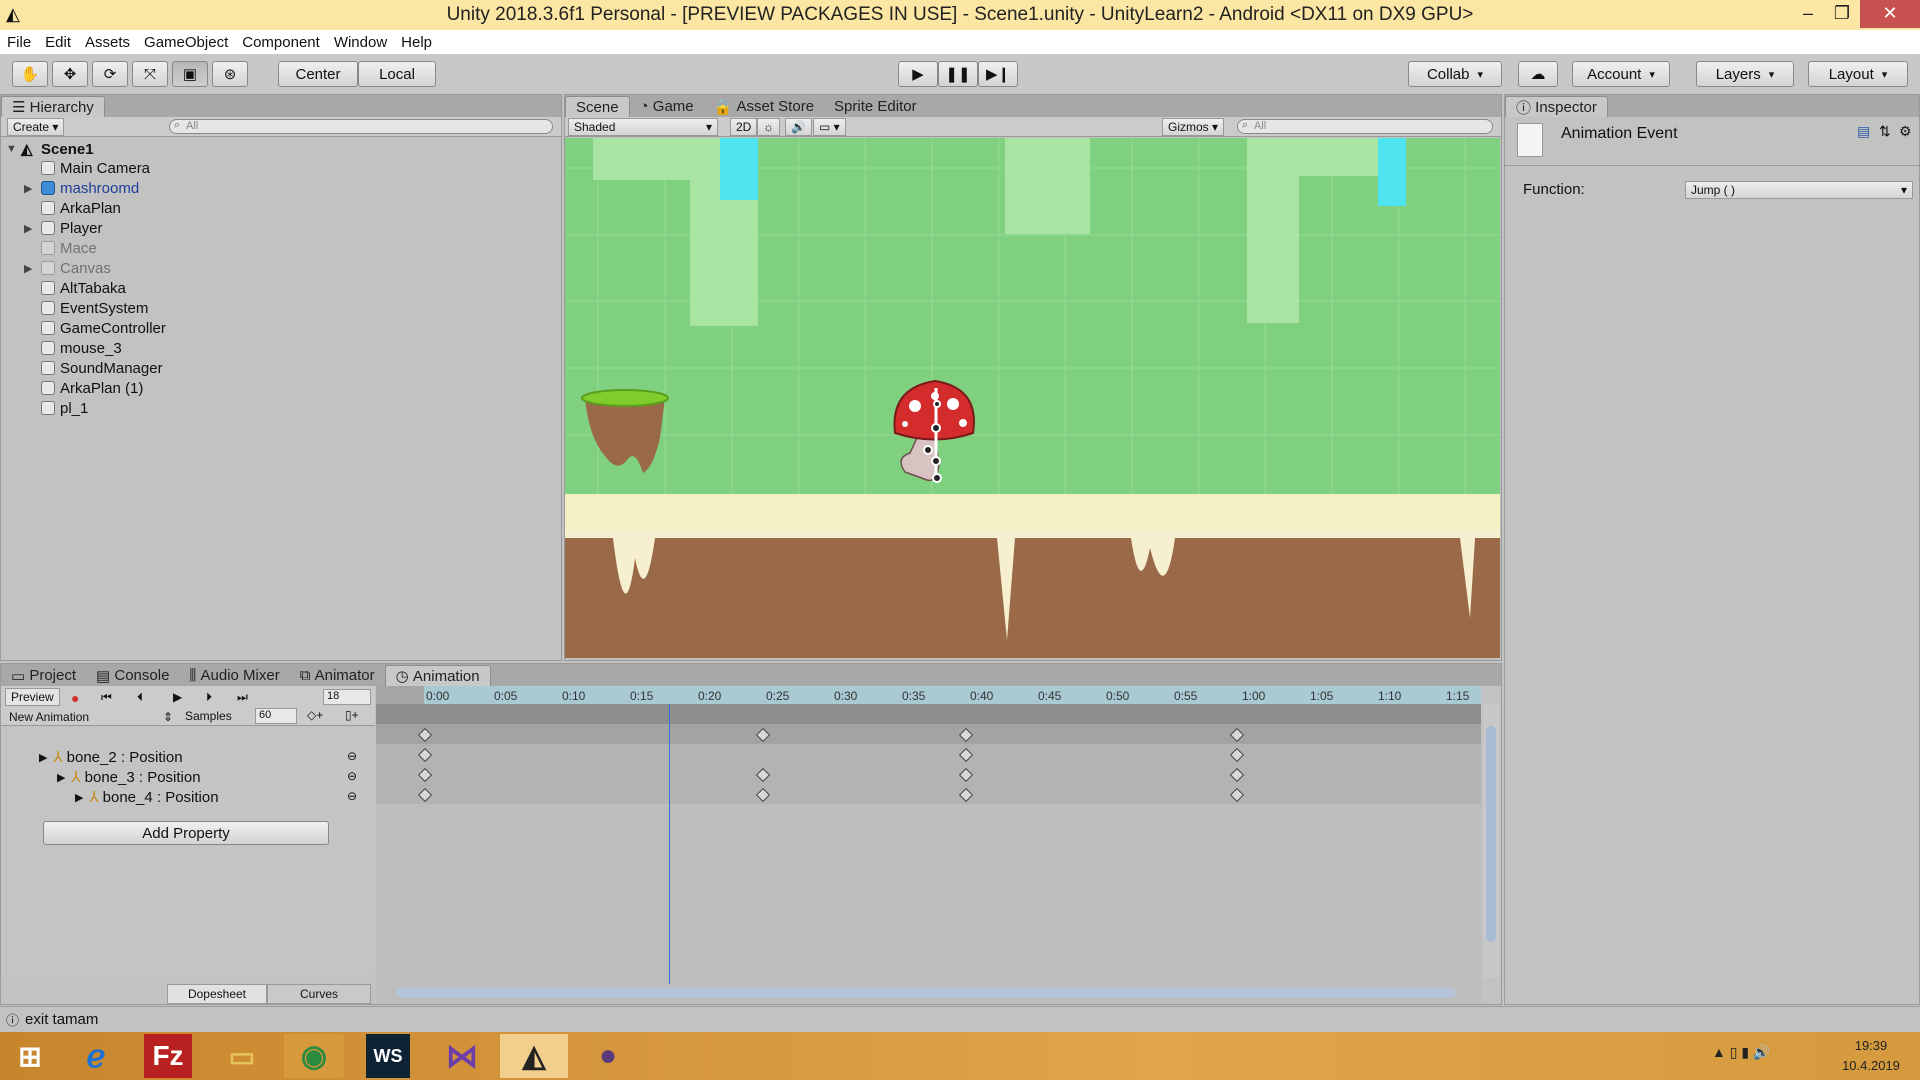  I want to click on tab-audio-mixer: ⫼ Audio Mixer, so click(234, 675).